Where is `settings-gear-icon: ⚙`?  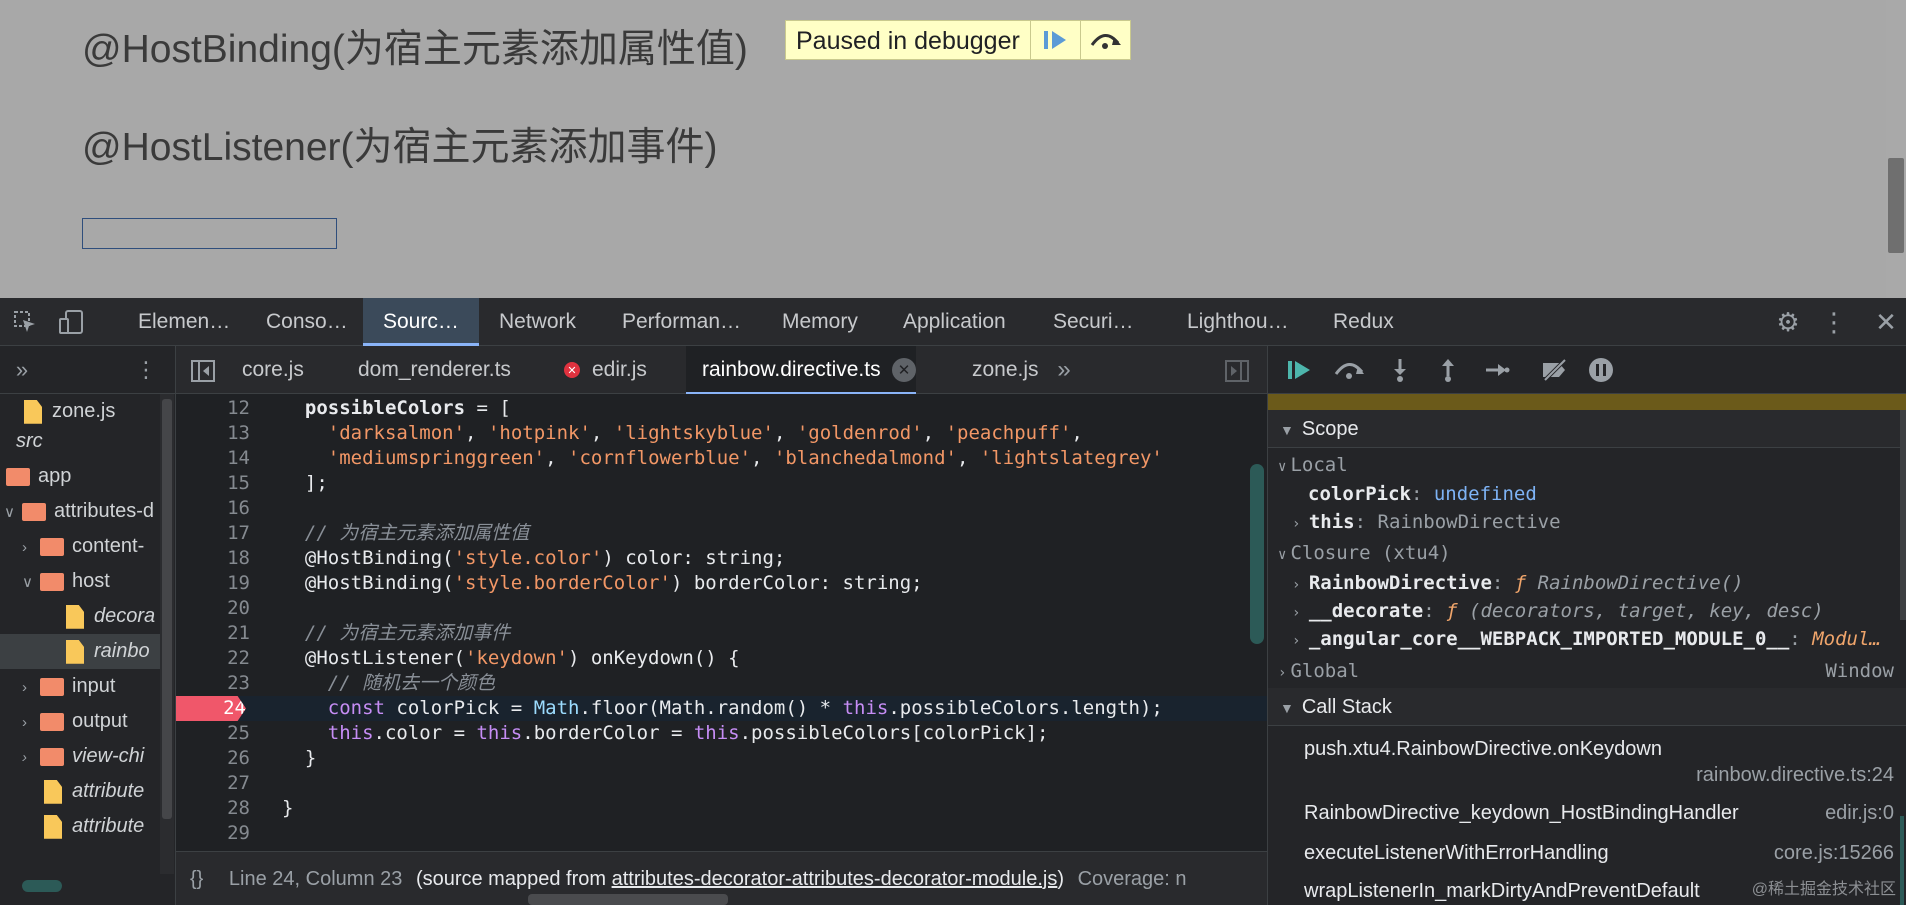
settings-gear-icon: ⚙ is located at coordinates (1788, 322).